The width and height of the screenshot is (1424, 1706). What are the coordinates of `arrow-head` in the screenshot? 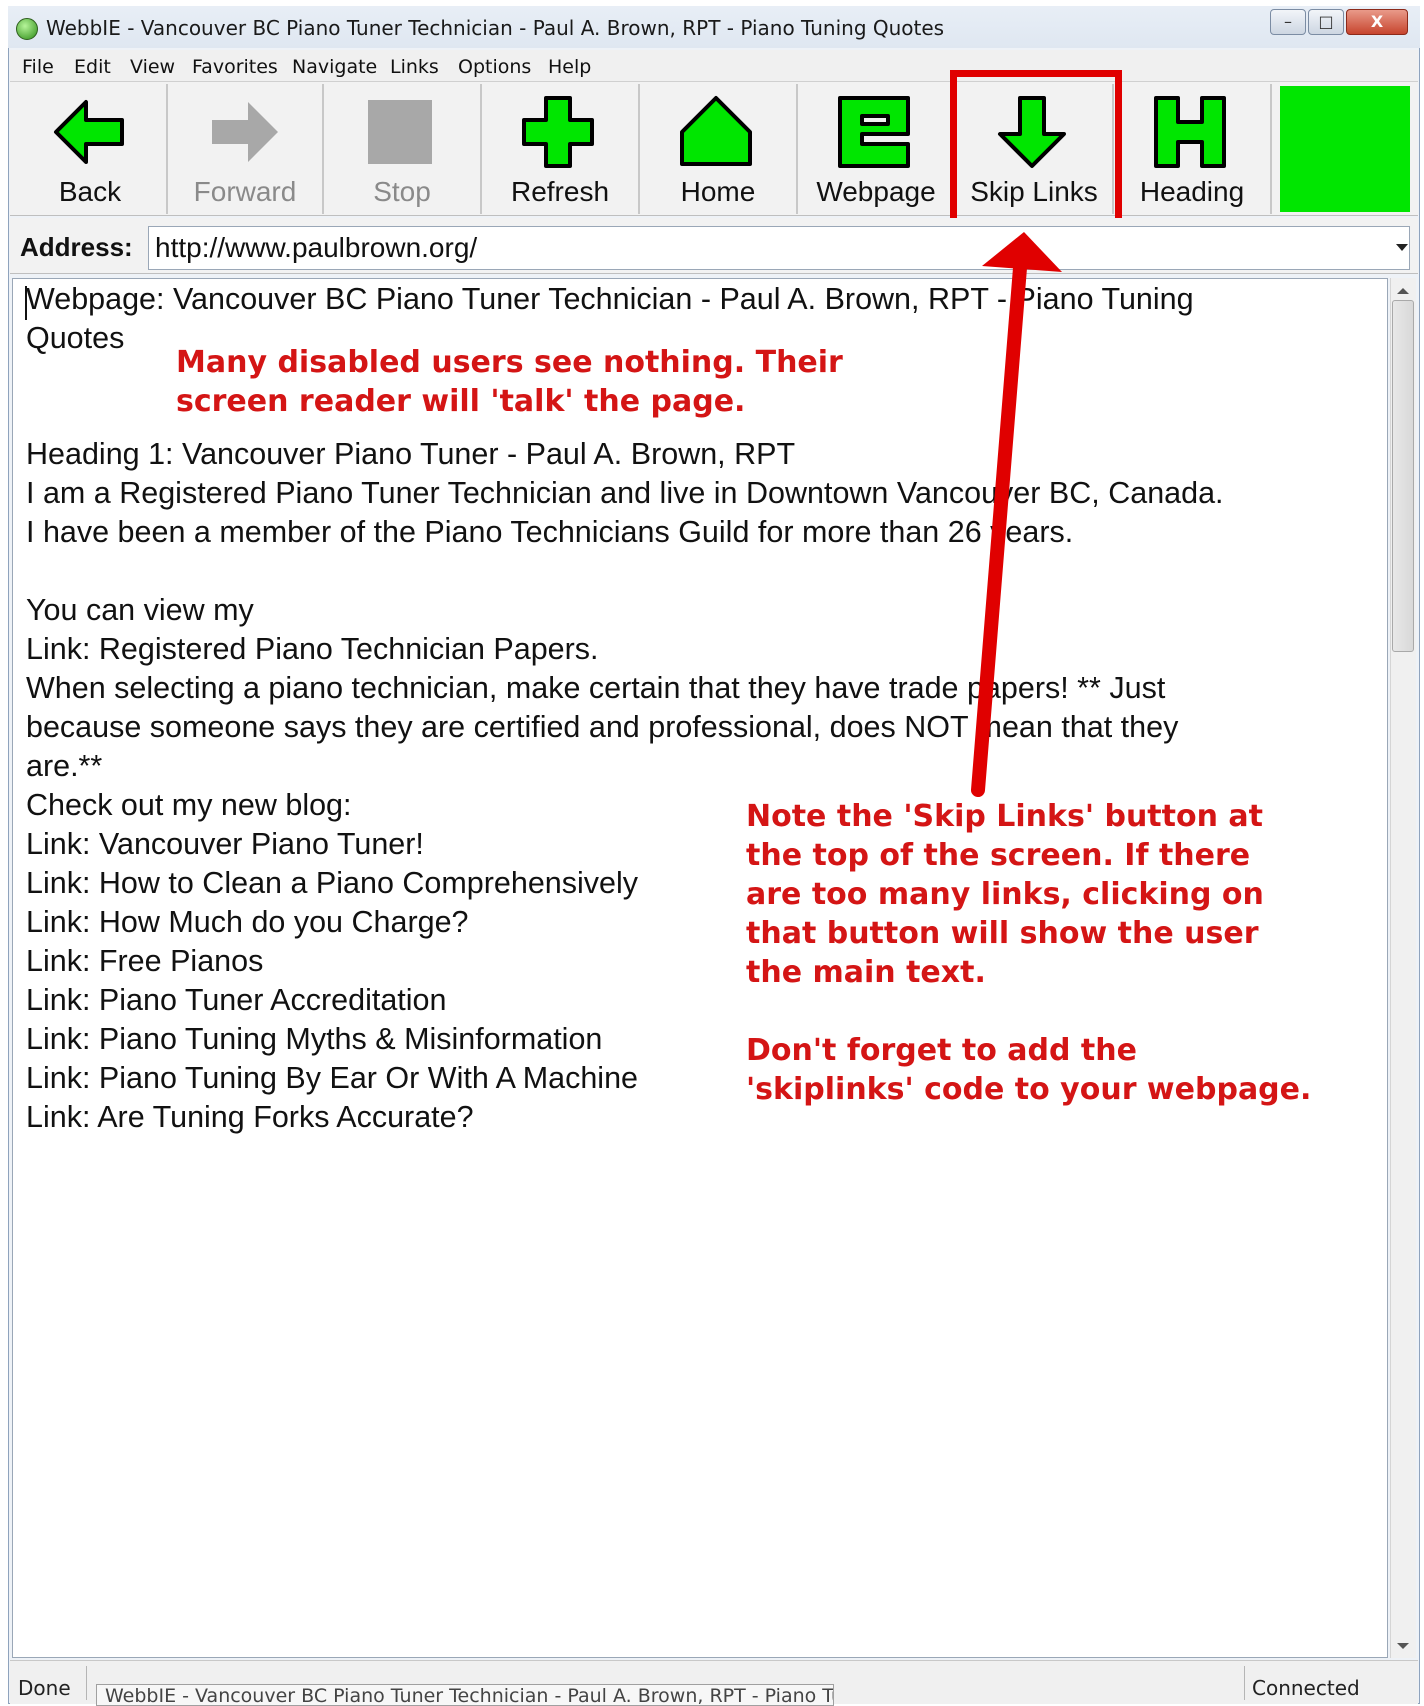 It's located at (1022, 252).